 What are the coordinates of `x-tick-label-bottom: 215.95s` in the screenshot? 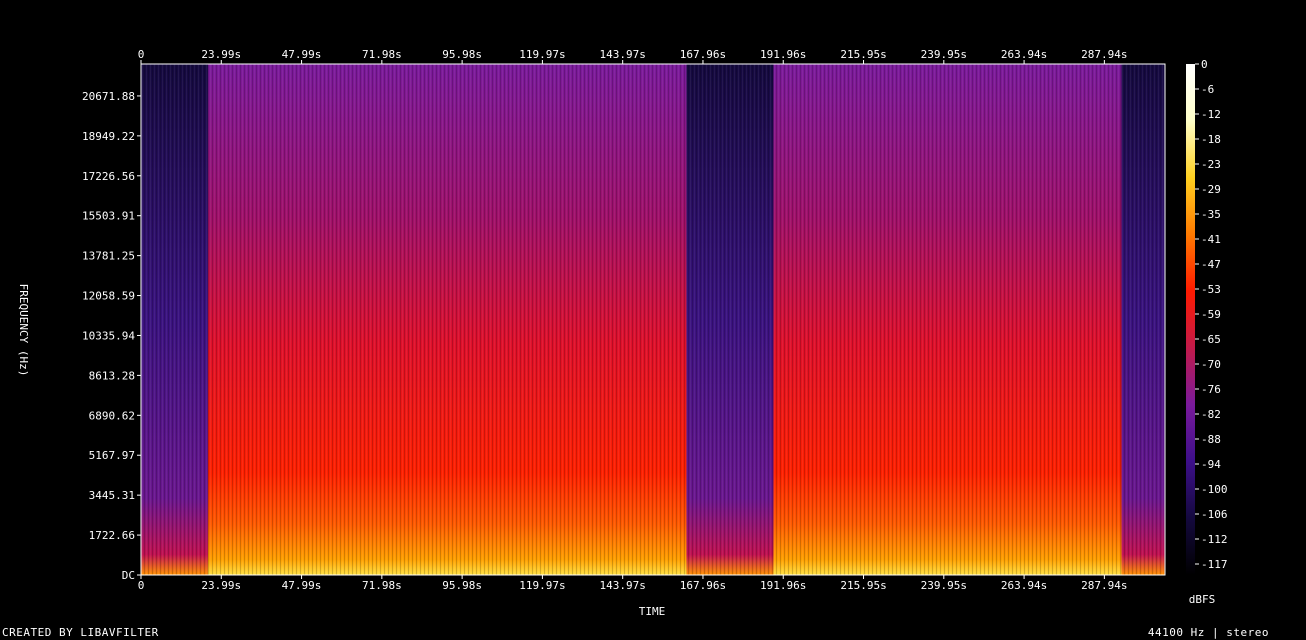 It's located at (863, 585).